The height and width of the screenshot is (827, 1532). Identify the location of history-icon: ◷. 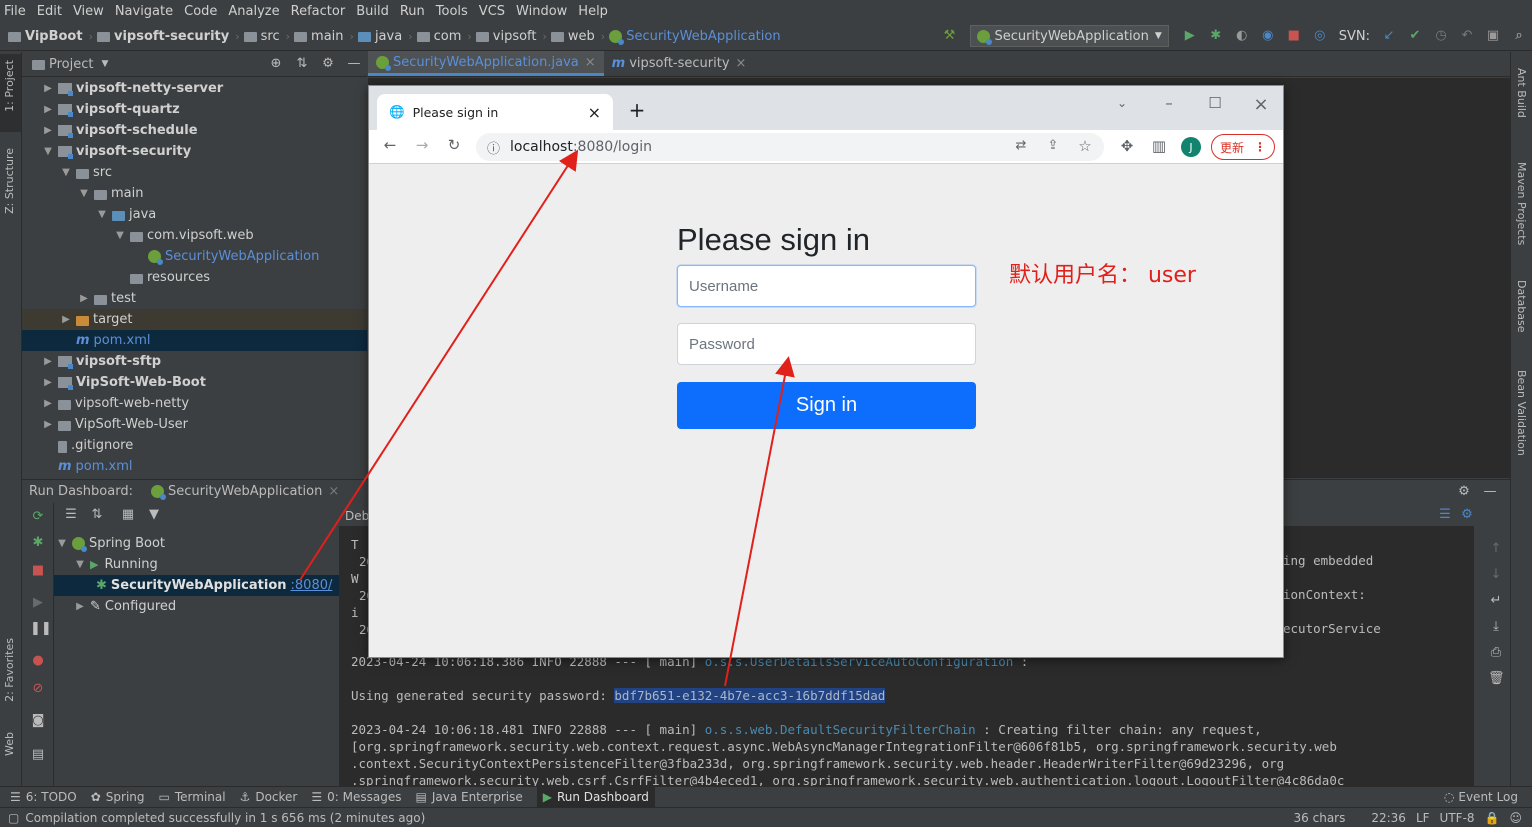
(1441, 36).